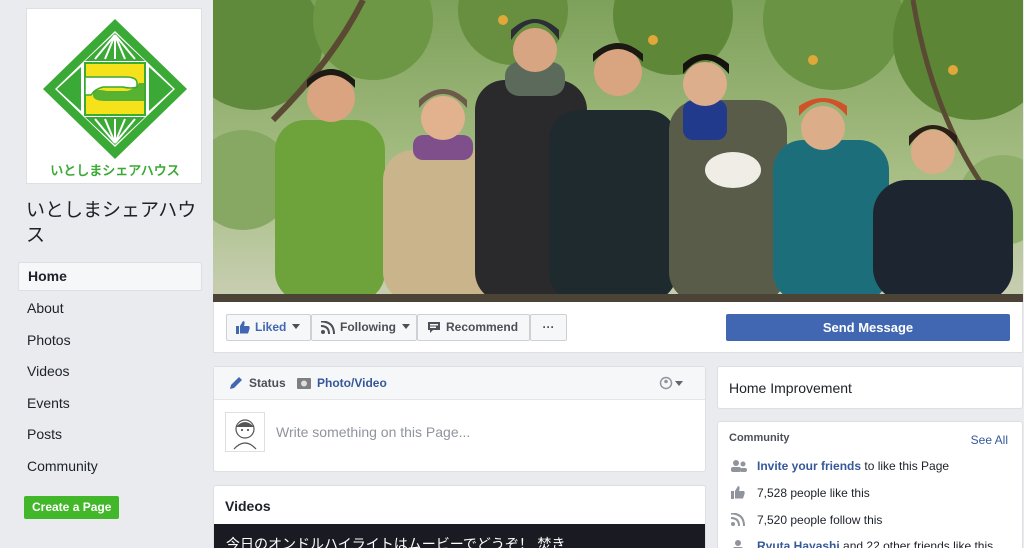 The height and width of the screenshot is (548, 1024). What do you see at coordinates (114, 171) in the screenshot?
I see `svg-text: いとしまシェアハウス` at bounding box center [114, 171].